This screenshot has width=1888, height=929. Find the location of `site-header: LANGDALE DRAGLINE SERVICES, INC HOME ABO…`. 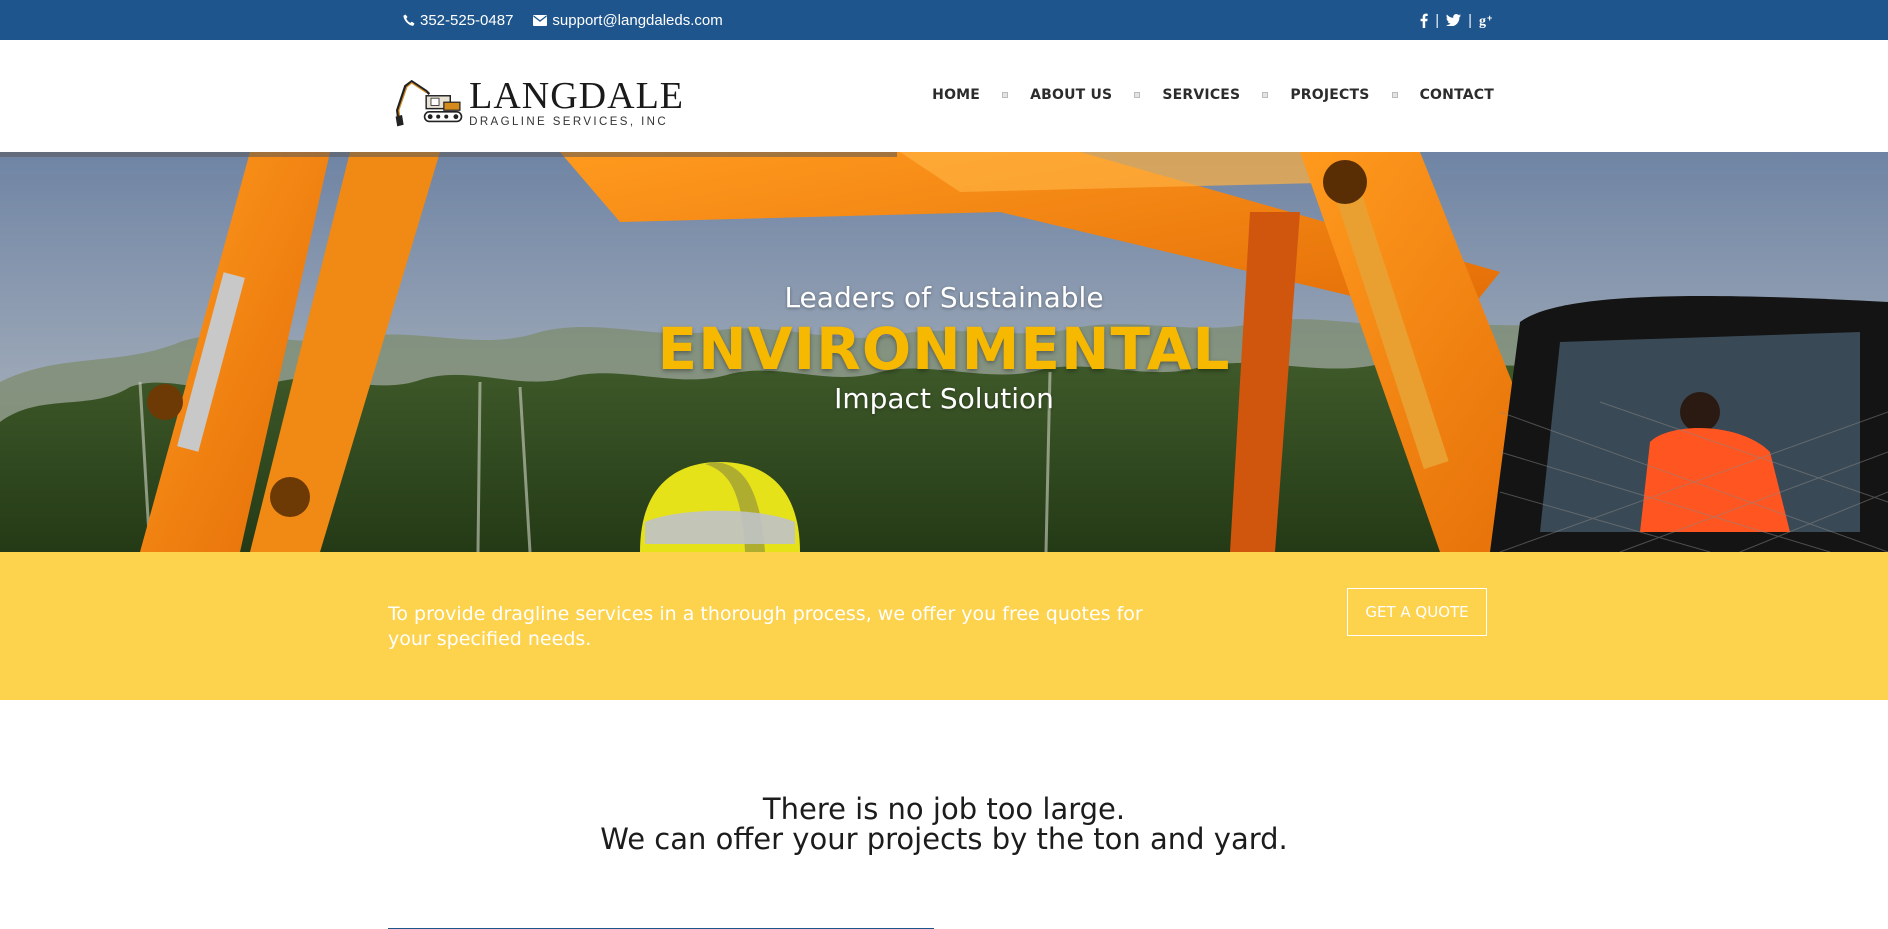

site-header: LANGDALE DRAGLINE SERVICES, INC HOME ABO… is located at coordinates (944, 96).